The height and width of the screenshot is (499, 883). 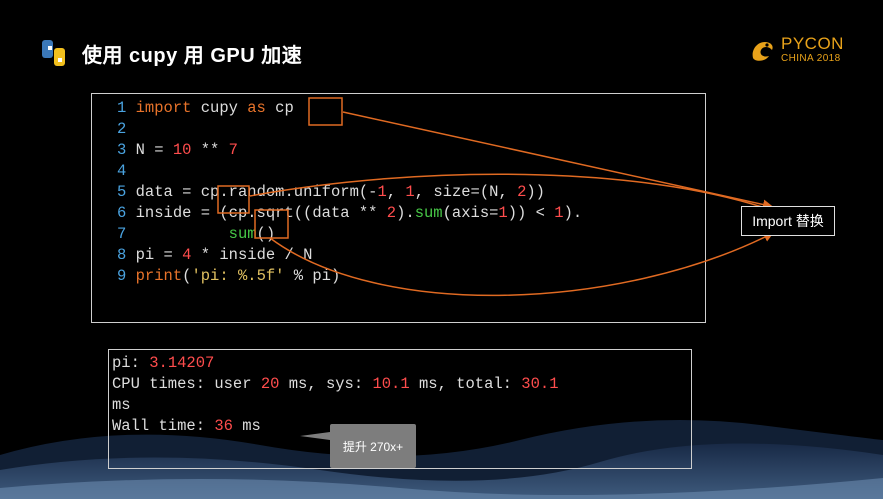 What do you see at coordinates (122, 129) in the screenshot?
I see `line-number: 2` at bounding box center [122, 129].